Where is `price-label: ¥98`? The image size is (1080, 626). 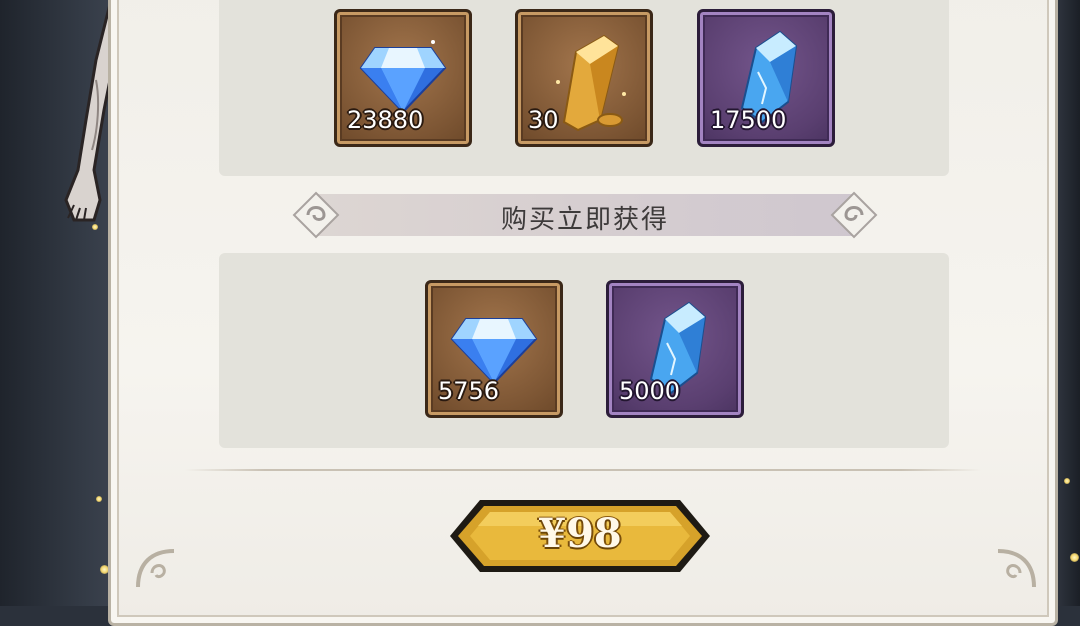
price-label: ¥98 is located at coordinates (580, 533).